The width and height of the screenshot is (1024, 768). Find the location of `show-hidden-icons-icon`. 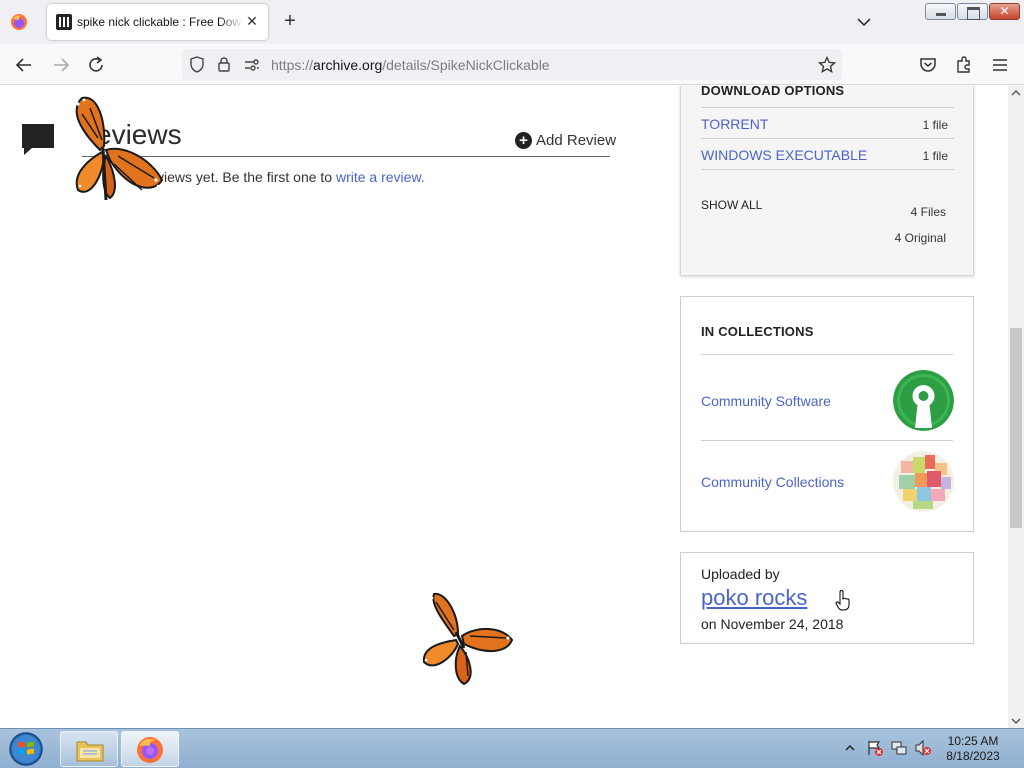

show-hidden-icons-icon is located at coordinates (850, 748).